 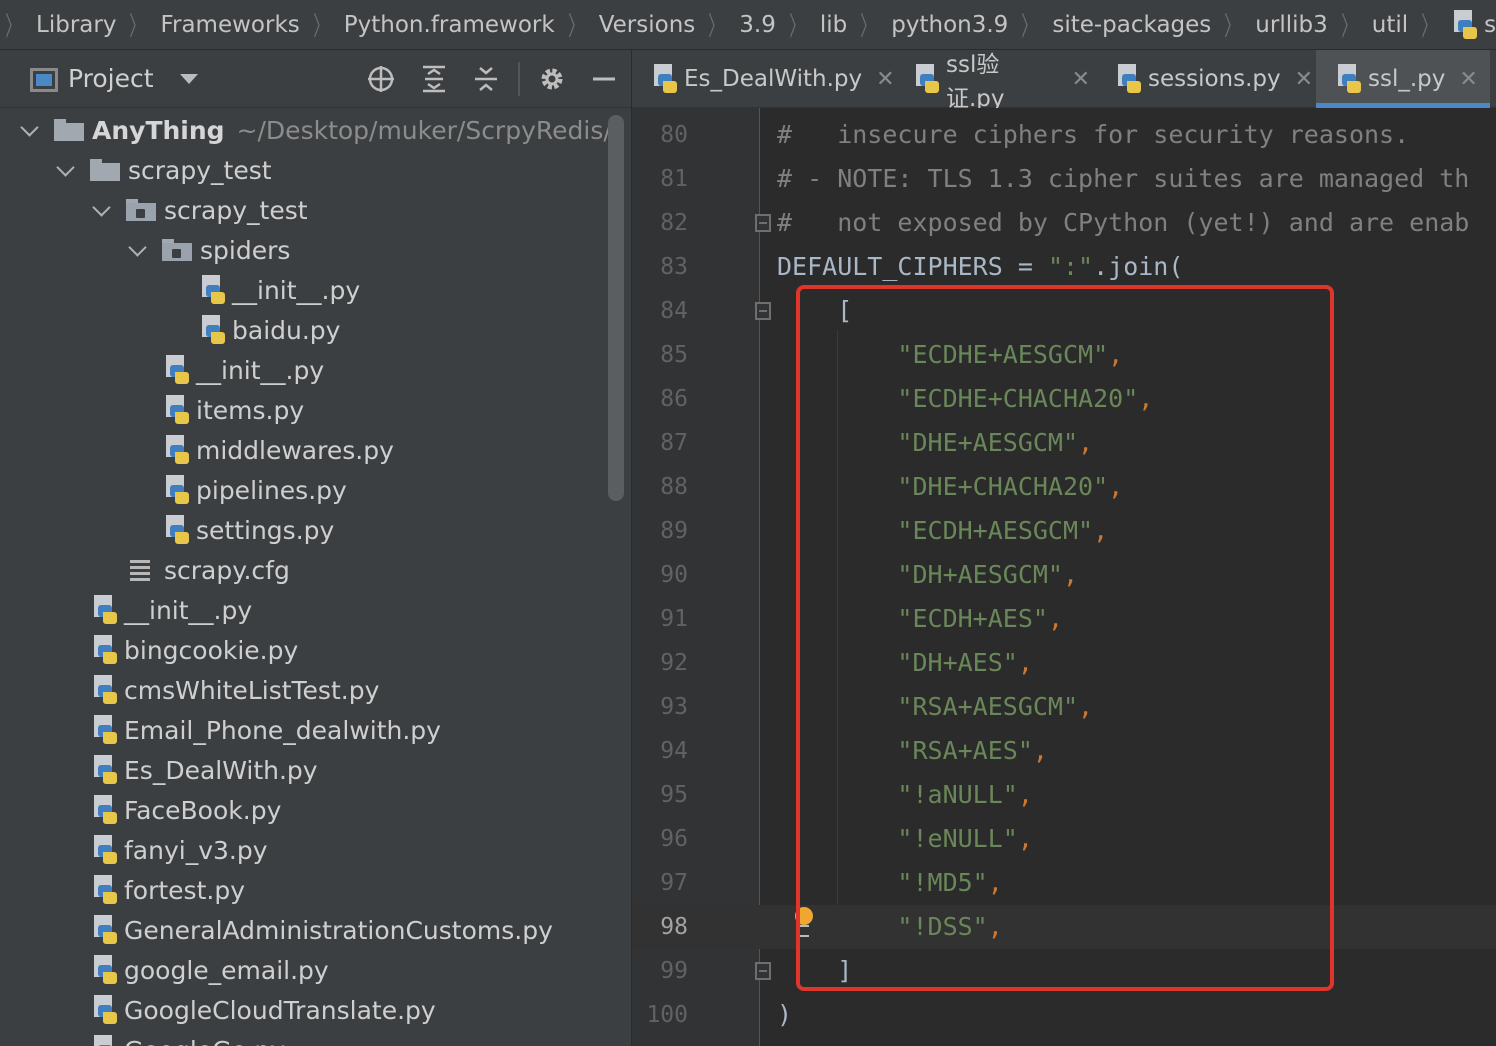 What do you see at coordinates (69, 130) in the screenshot?
I see `folder-icon` at bounding box center [69, 130].